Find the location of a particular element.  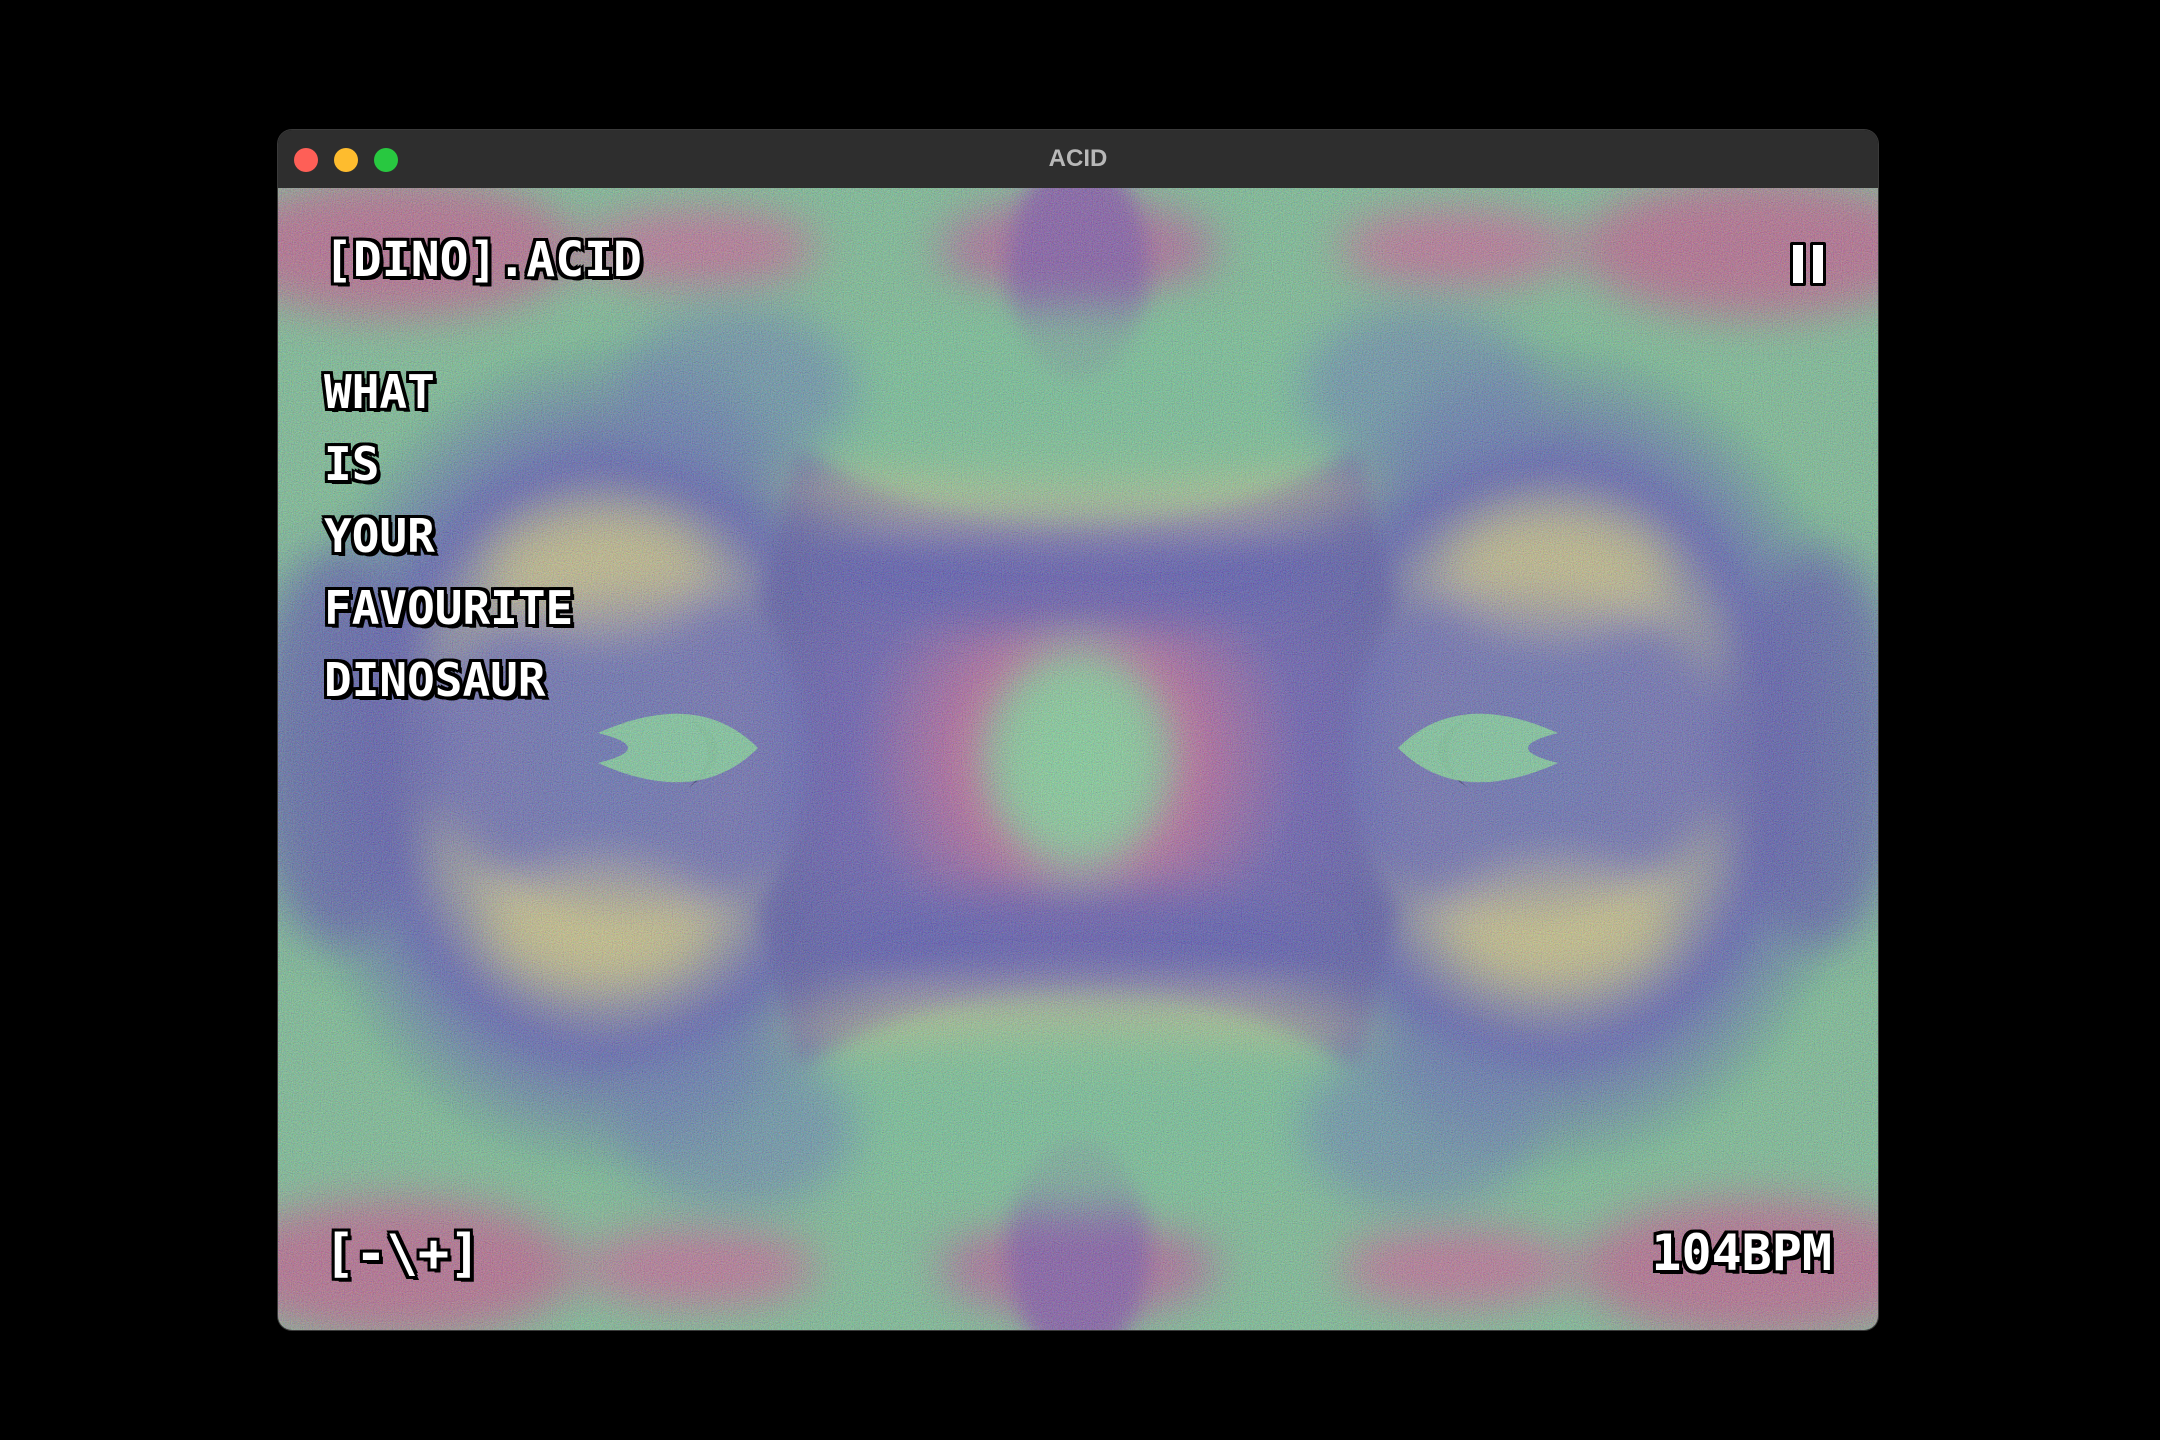

prompt-line: YOUR is located at coordinates (379, 536).